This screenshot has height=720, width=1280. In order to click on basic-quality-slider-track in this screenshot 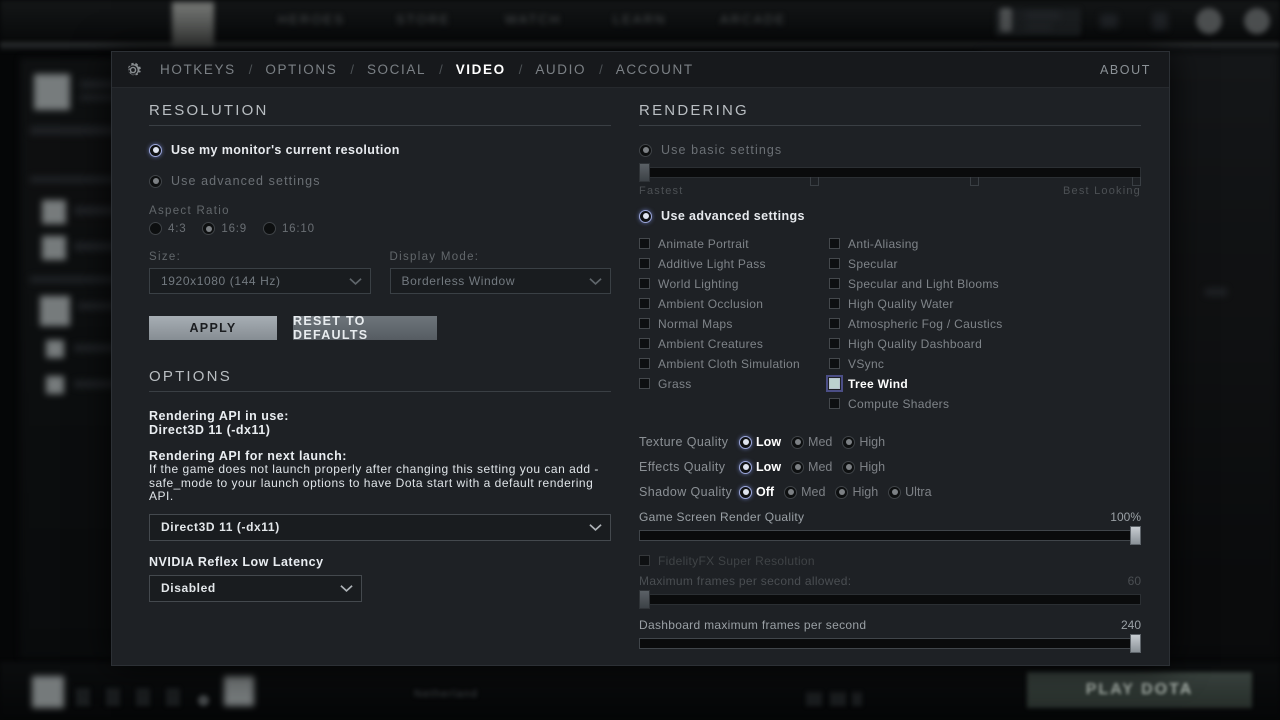, I will do `click(890, 172)`.